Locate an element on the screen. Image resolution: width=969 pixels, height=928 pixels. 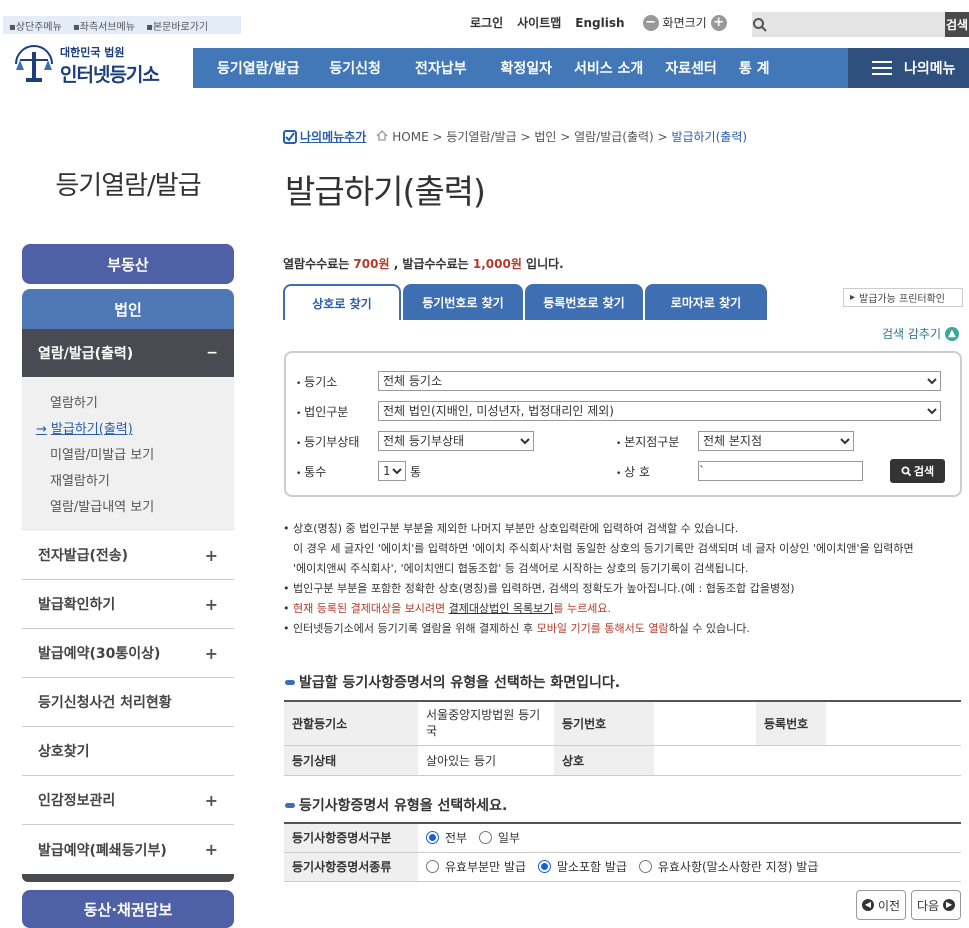
side-nav-item-e-issue: 전자발급(전송) + is located at coordinates (128, 555).